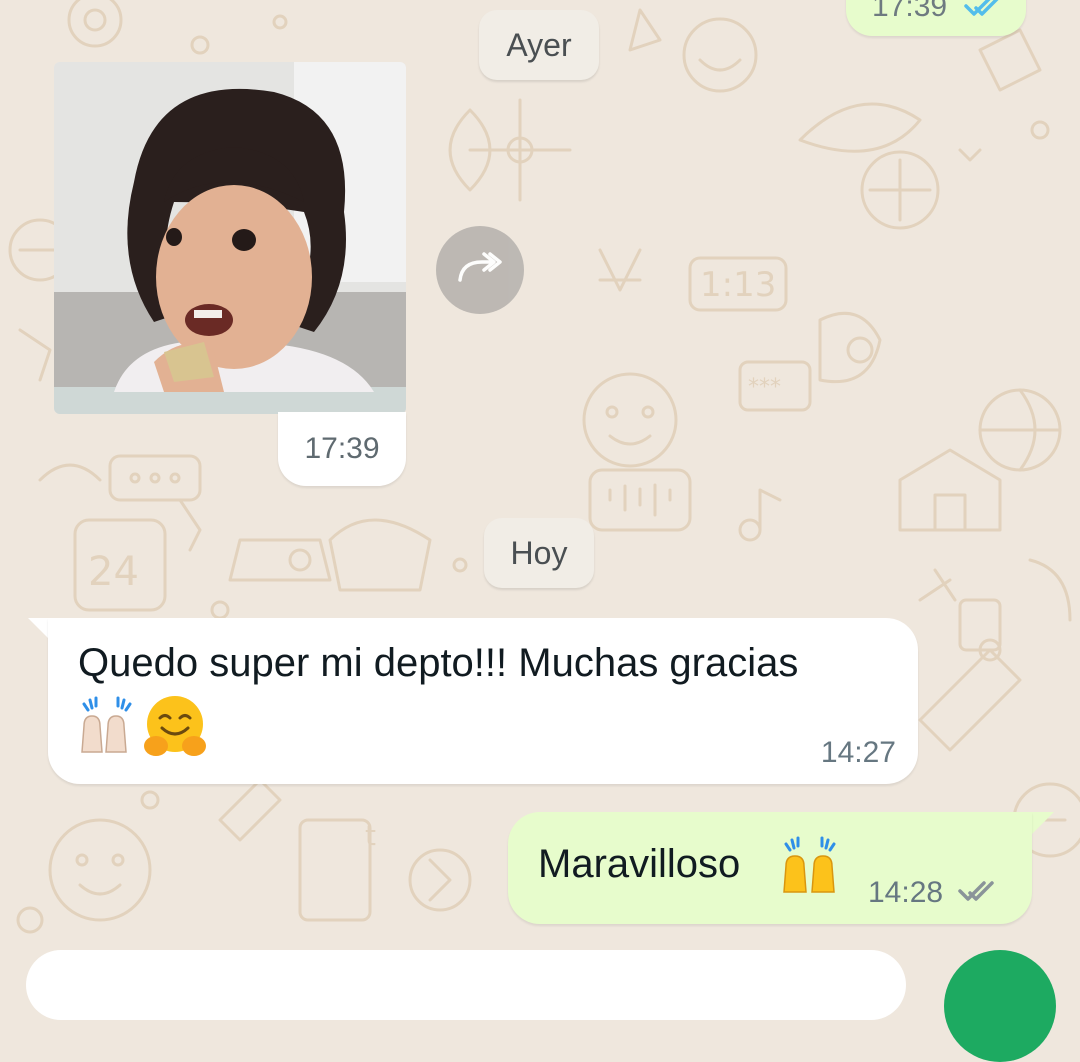 This screenshot has width=1080, height=1062. Describe the element at coordinates (906, 892) in the screenshot. I see `message-time: 14:28` at that location.